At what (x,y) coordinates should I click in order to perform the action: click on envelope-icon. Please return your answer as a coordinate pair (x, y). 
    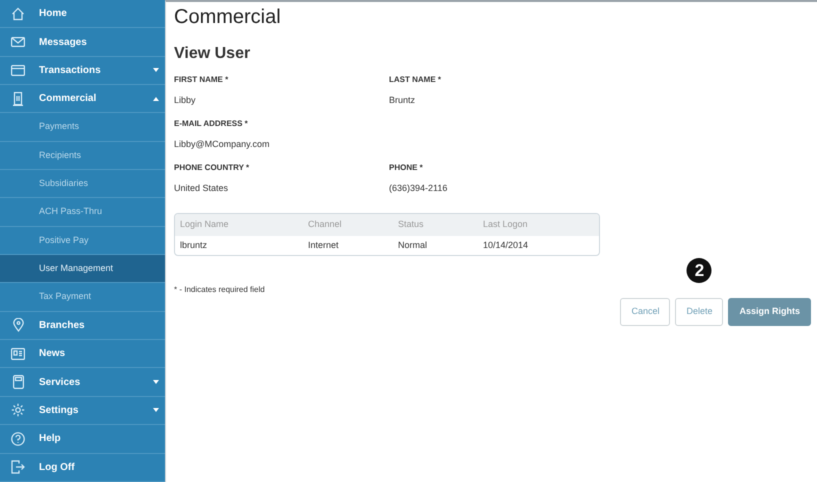
    Looking at the image, I should click on (18, 42).